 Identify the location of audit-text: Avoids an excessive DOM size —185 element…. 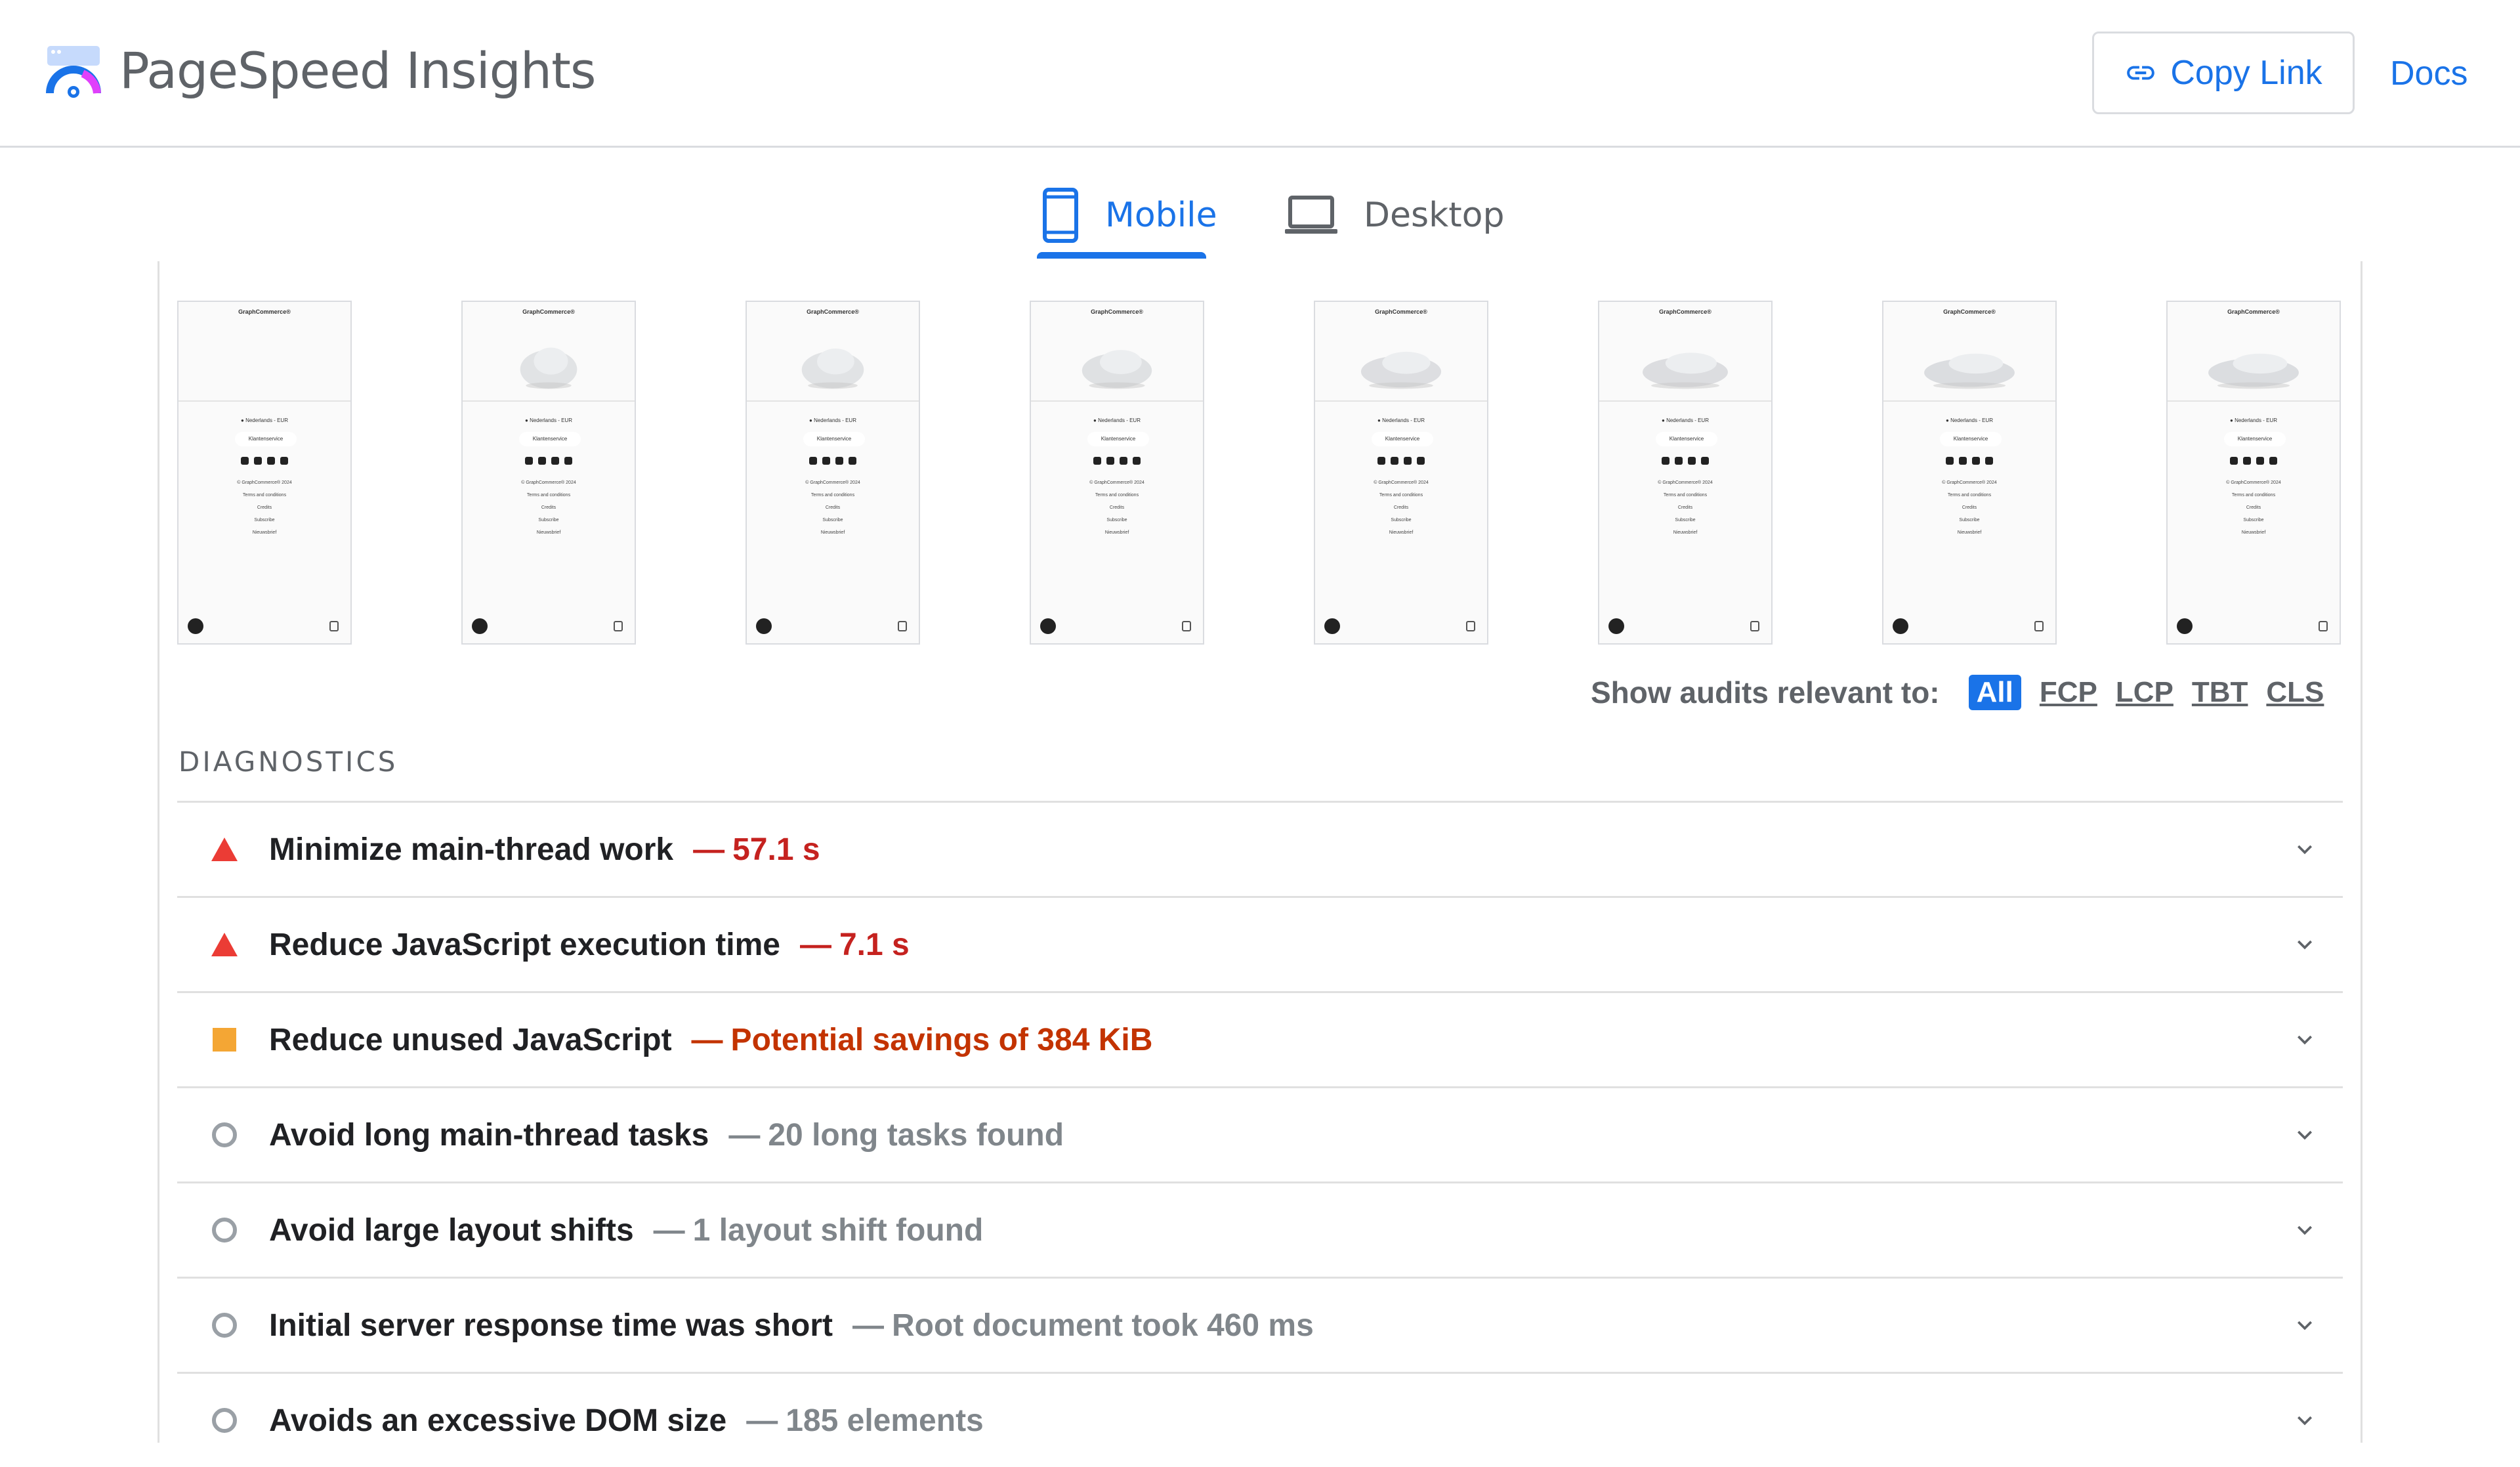
(626, 1421).